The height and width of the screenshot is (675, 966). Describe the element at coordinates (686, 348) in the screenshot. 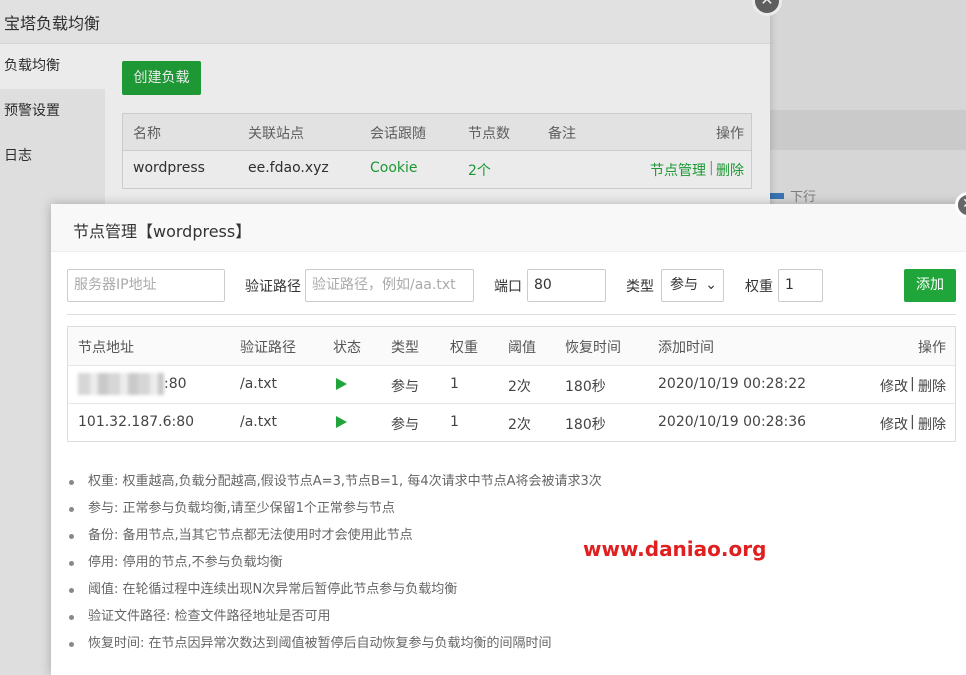

I see `column-header: 添加时间` at that location.